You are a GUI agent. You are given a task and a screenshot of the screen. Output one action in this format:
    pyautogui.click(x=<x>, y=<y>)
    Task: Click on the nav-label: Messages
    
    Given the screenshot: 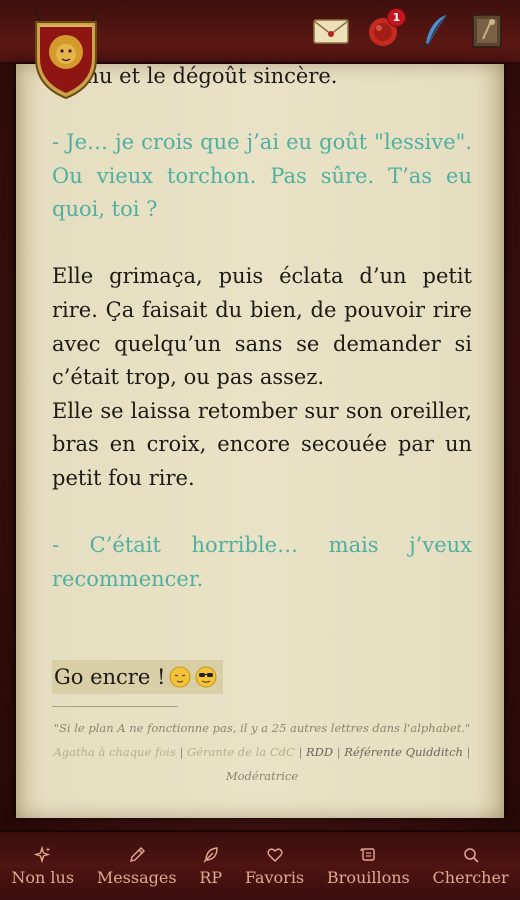 What is the action you would take?
    pyautogui.click(x=136, y=877)
    